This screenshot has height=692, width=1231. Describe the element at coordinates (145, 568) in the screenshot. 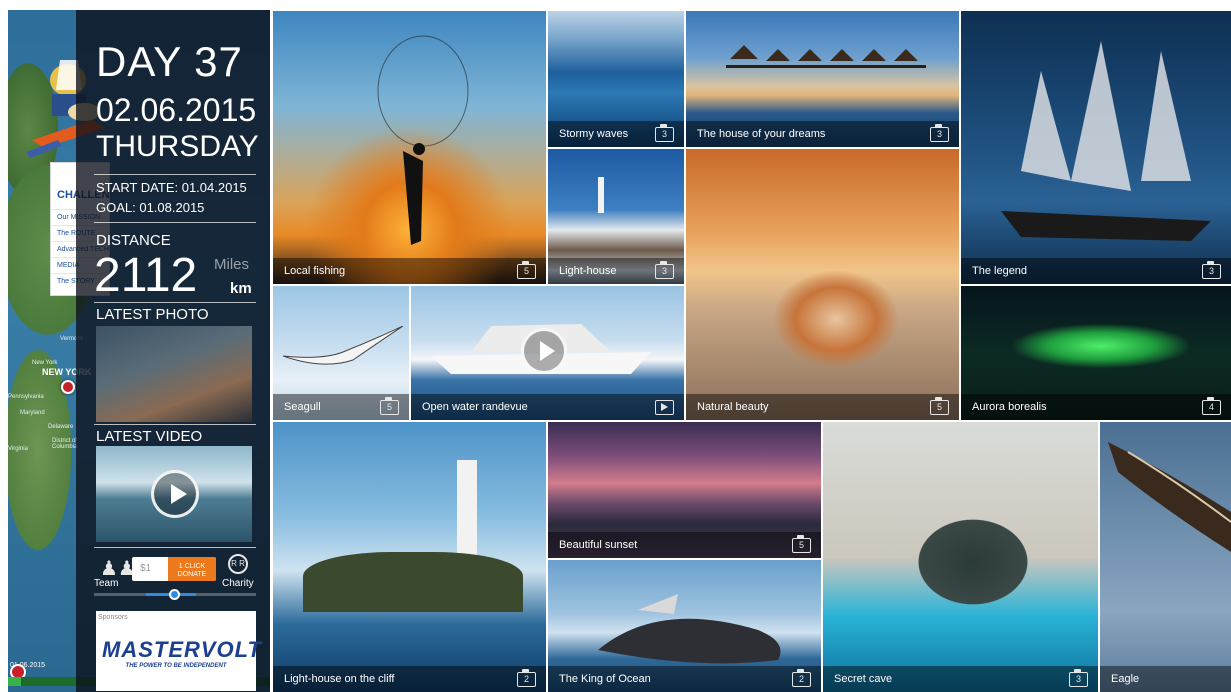

I see `donate-amount: $1` at that location.